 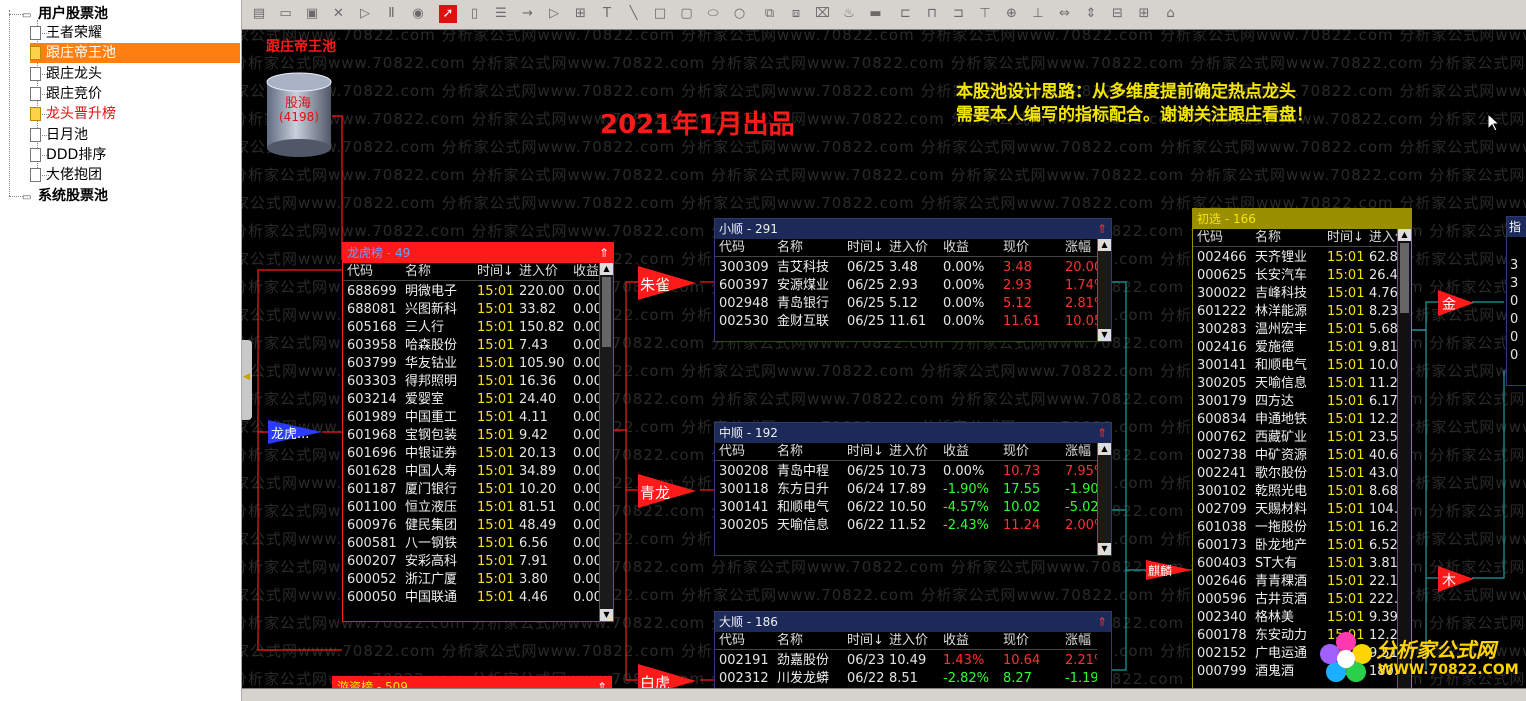 What do you see at coordinates (471, 598) in the screenshot?
I see `table-row: 600050 中国联通 15:01 4.46 0.00` at bounding box center [471, 598].